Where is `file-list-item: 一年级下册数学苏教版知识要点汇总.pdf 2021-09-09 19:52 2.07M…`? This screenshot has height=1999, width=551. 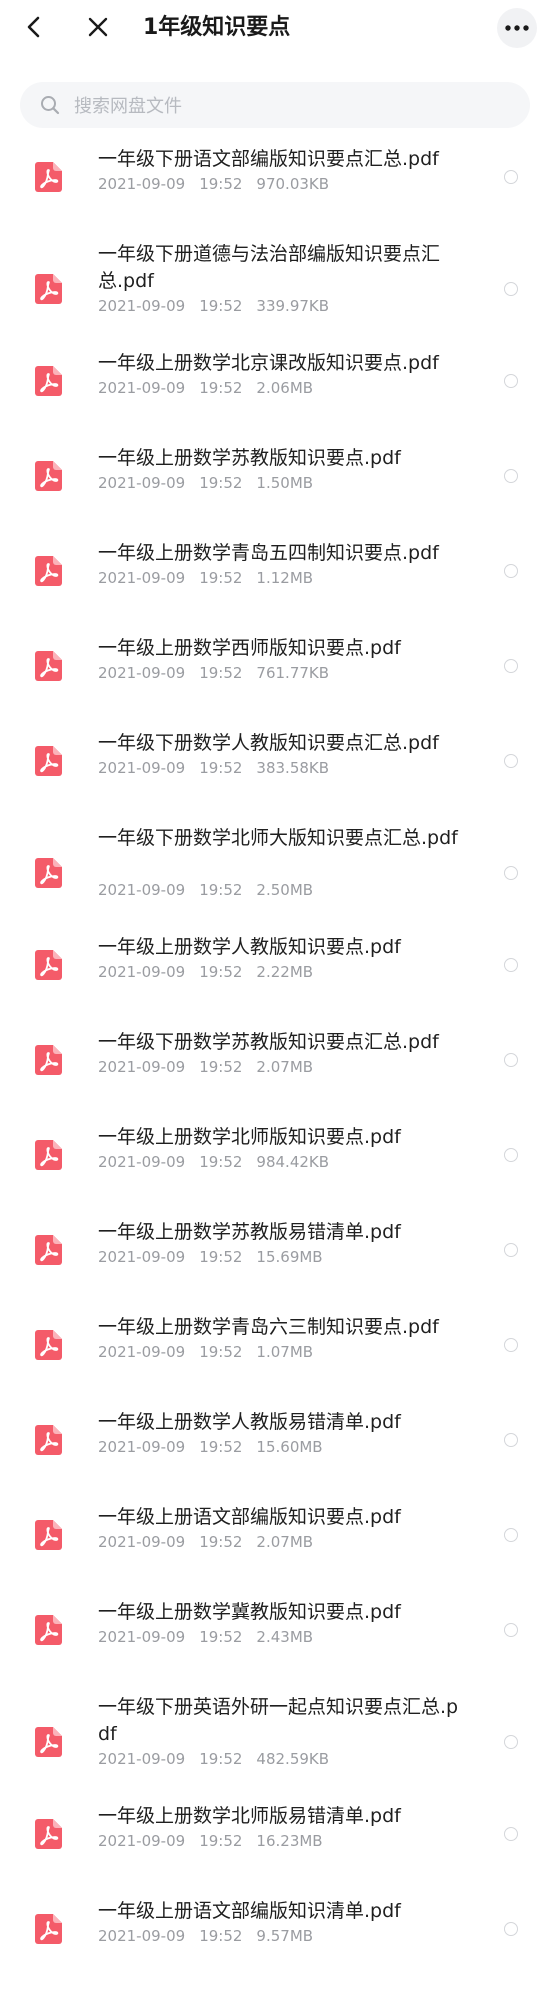 file-list-item: 一年级下册数学苏教版知识要点汇总.pdf 2021-09-09 19:52 2.07M… is located at coordinates (275, 1070).